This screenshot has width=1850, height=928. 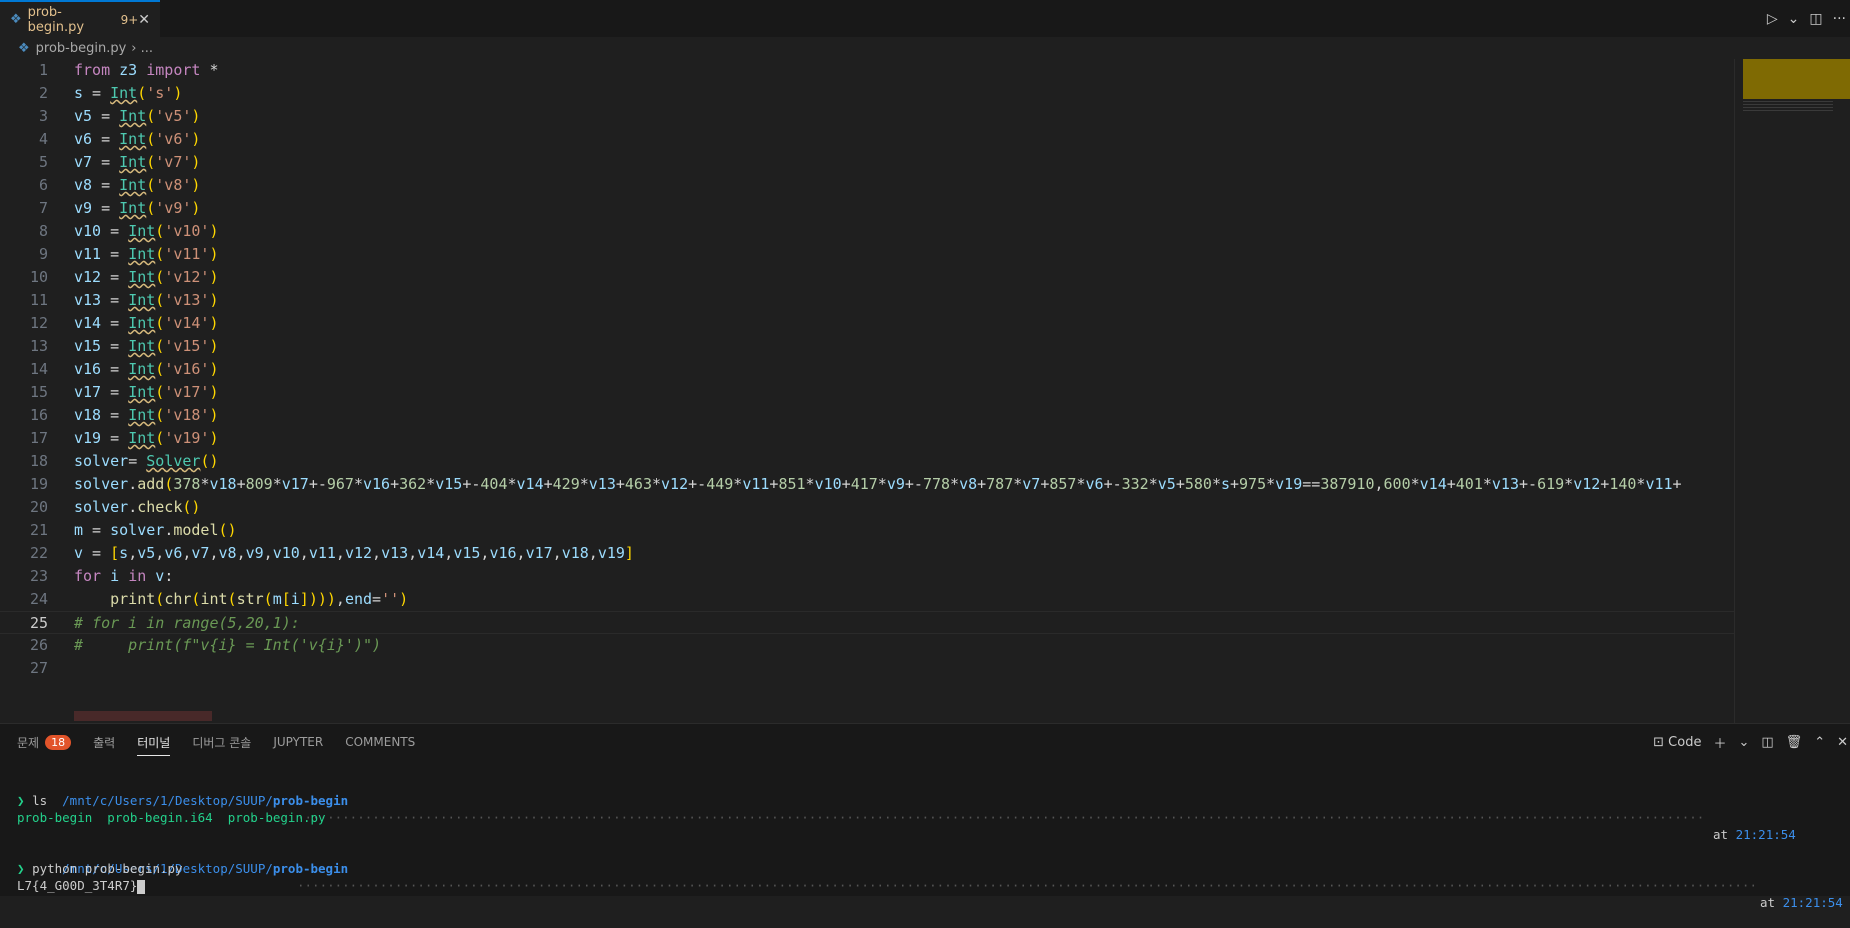 What do you see at coordinates (146, 415) in the screenshot?
I see `code-text: v18 = Int('v18')` at bounding box center [146, 415].